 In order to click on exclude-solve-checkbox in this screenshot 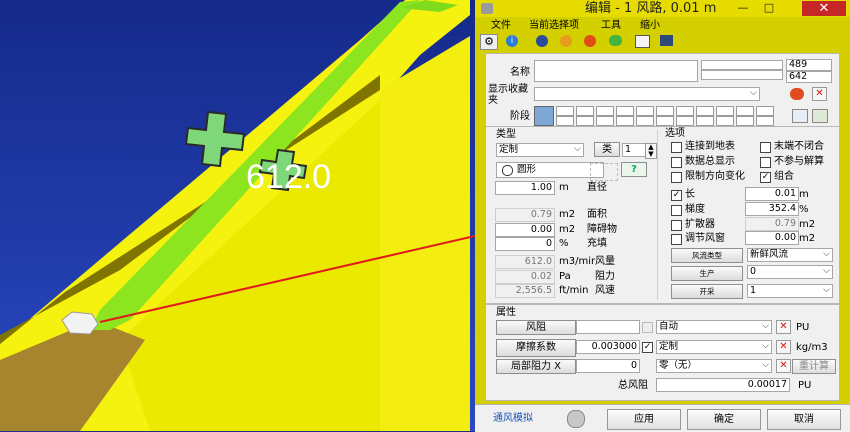, I will do `click(765, 162)`.